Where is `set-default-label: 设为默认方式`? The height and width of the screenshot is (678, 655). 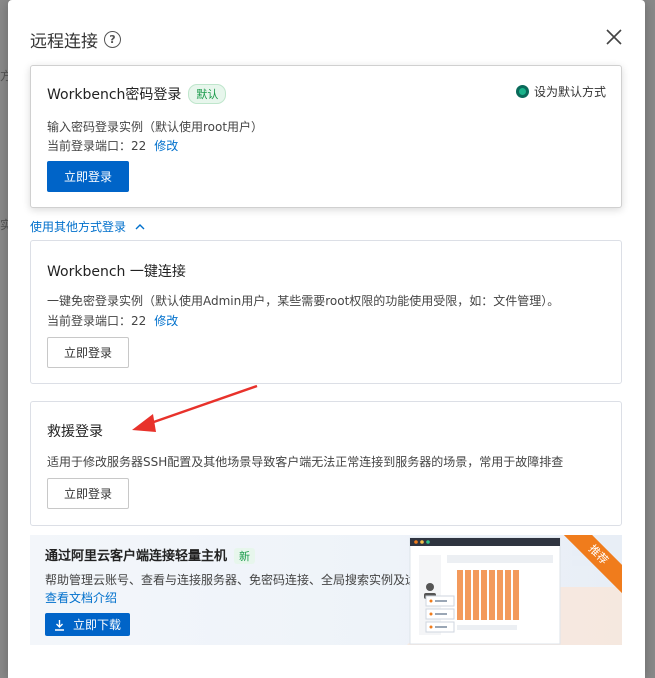 set-default-label: 设为默认方式 is located at coordinates (569, 92).